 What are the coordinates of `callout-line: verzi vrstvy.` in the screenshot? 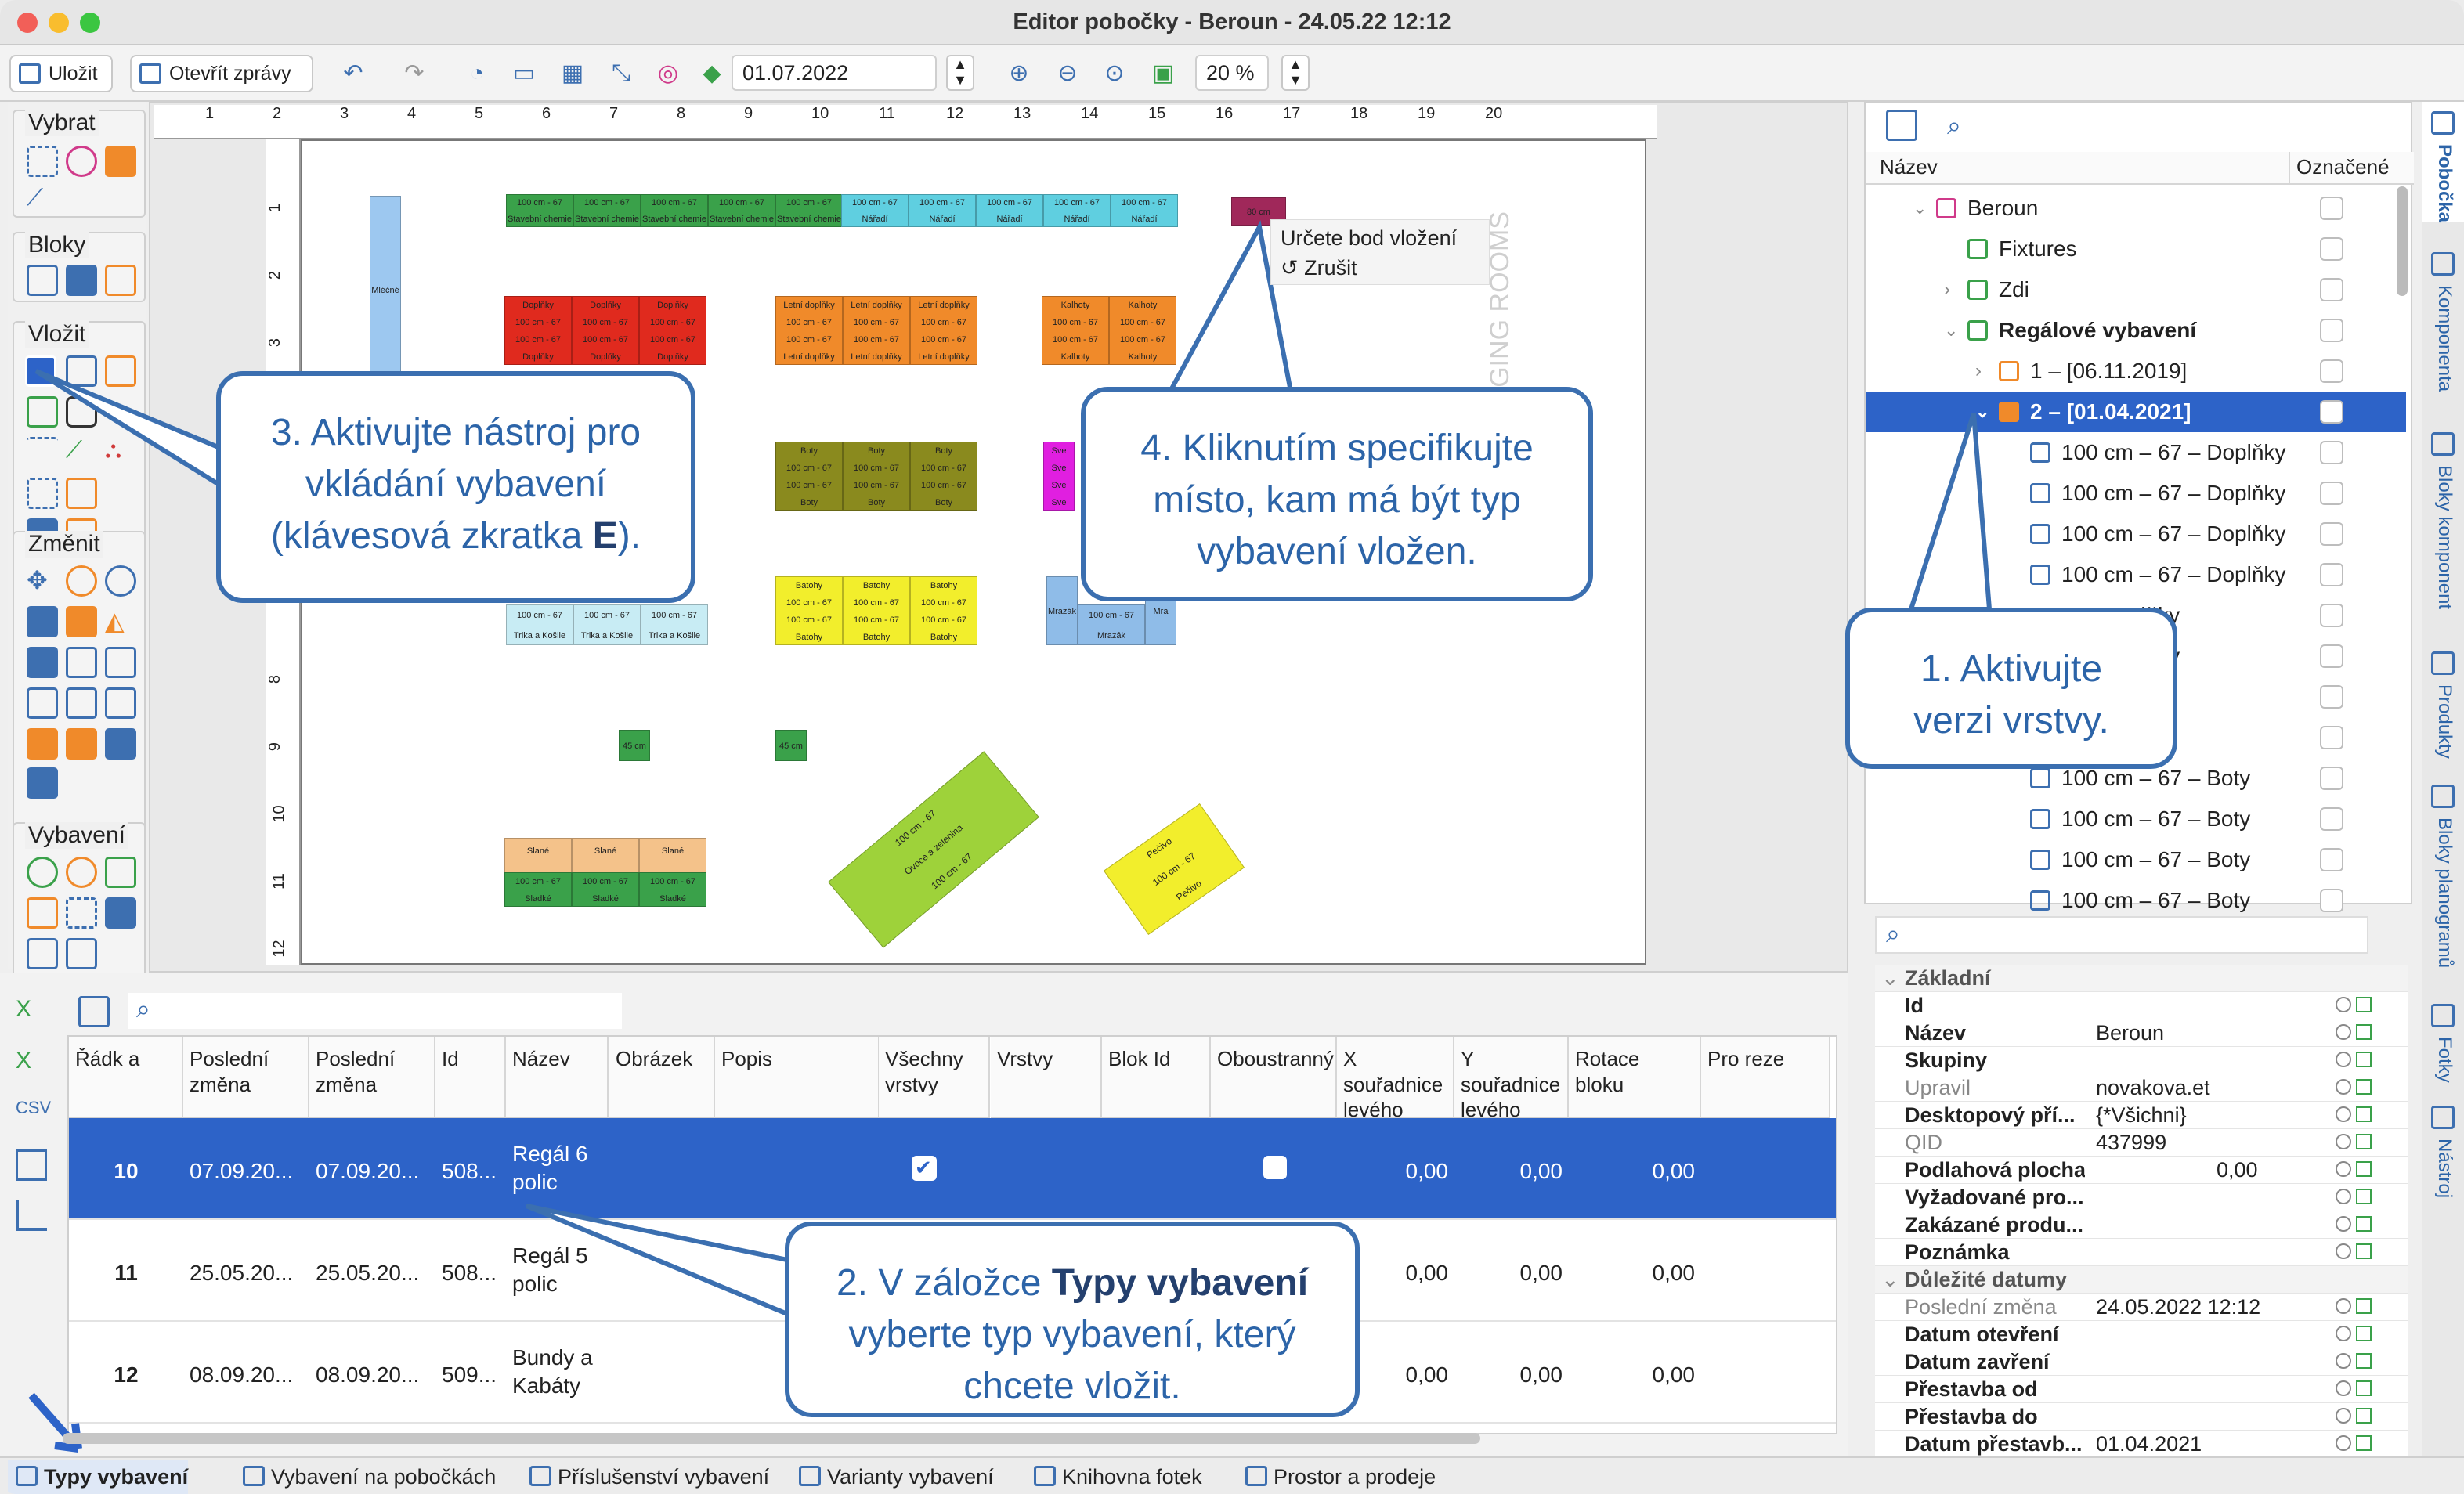 It's located at (2011, 721).